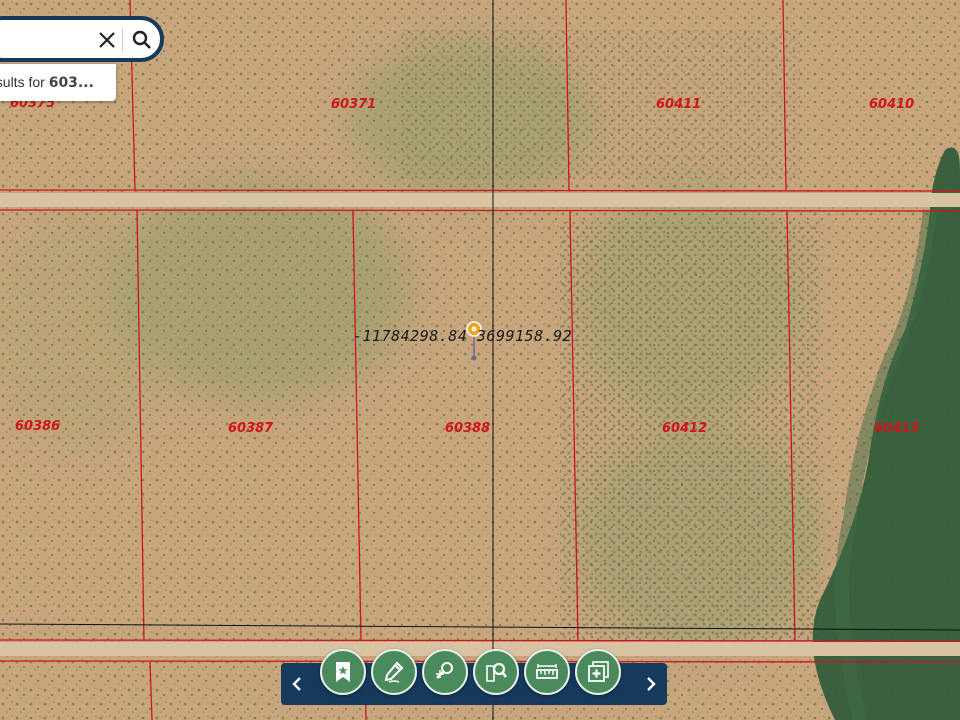 This screenshot has width=960, height=720. I want to click on toolbar, so click(474, 677).